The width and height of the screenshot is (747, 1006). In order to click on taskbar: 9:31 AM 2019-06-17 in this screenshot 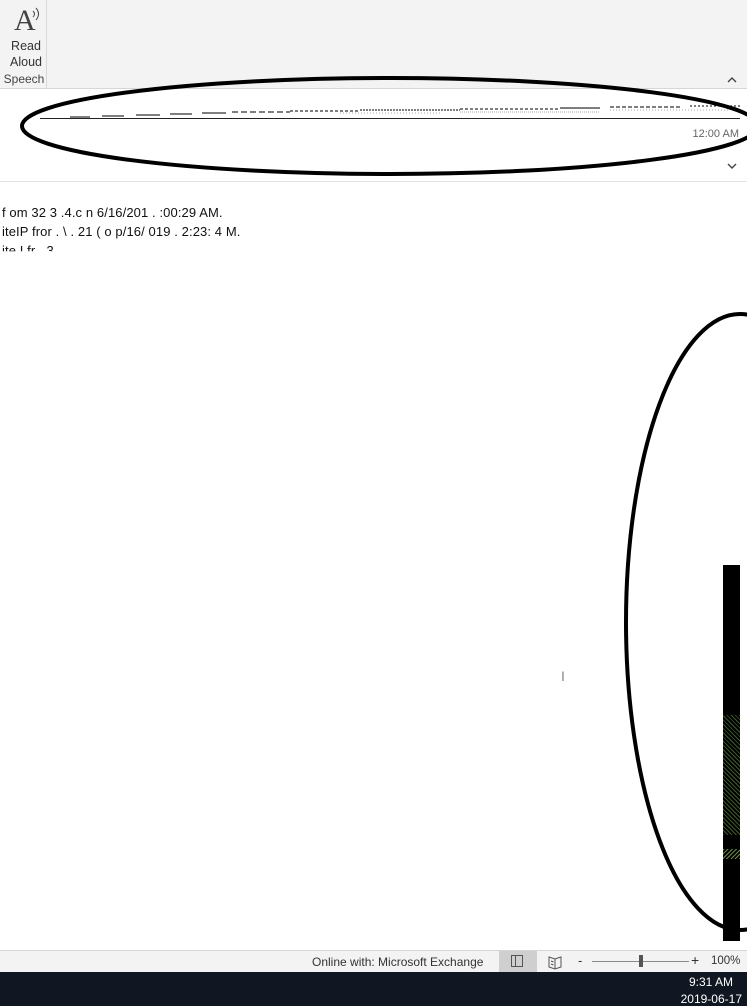, I will do `click(373, 989)`.